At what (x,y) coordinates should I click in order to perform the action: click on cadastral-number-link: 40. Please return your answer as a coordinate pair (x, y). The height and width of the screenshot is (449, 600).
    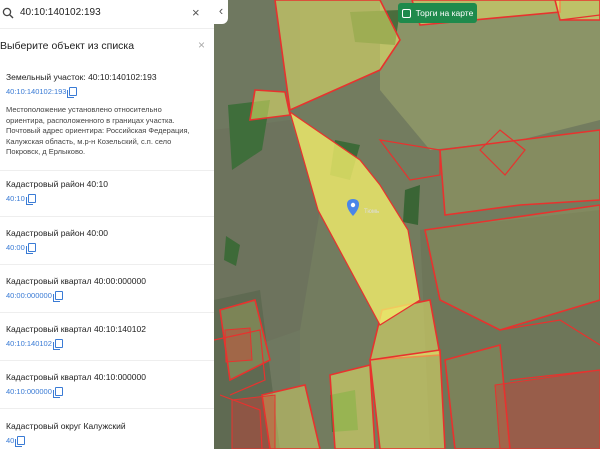
    Looking at the image, I should click on (106, 441).